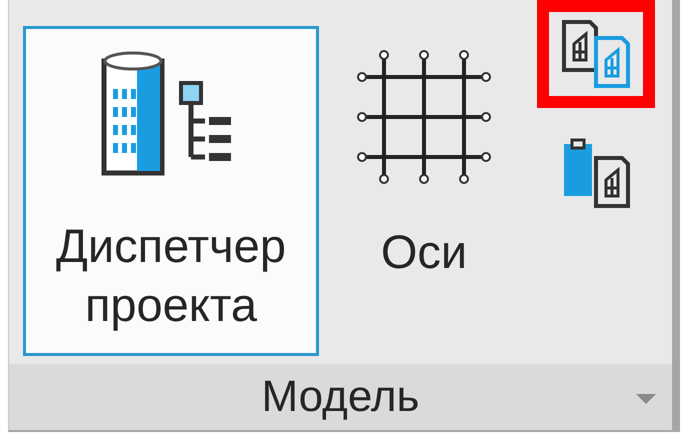 The width and height of the screenshot is (688, 441). I want to click on panel-title: Модель, so click(341, 397).